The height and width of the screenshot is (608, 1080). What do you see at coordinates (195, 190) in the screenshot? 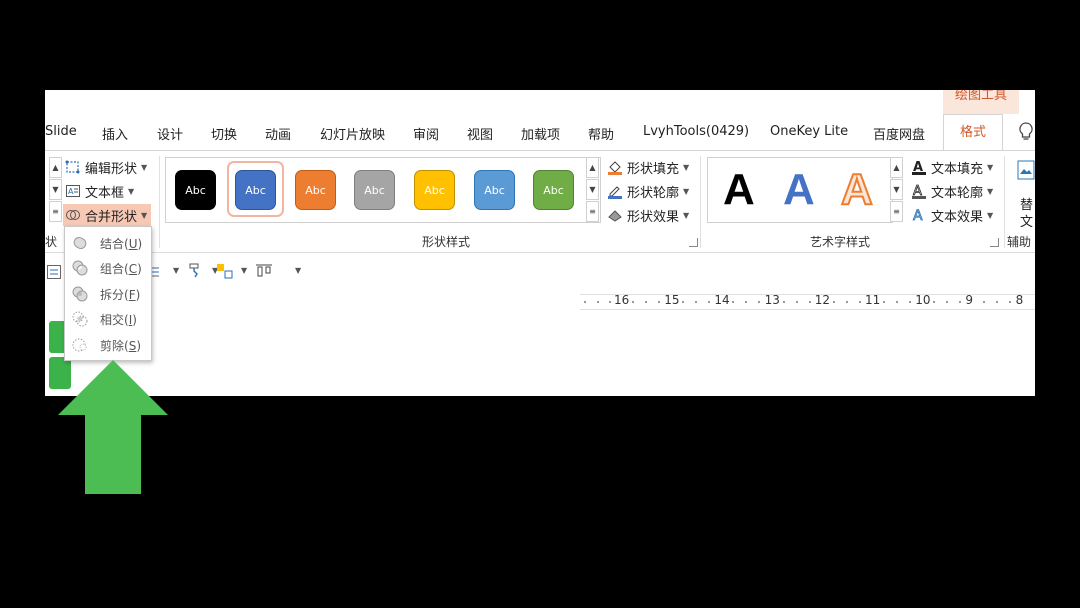
I see `shape-style-swatch-black: Abc` at bounding box center [195, 190].